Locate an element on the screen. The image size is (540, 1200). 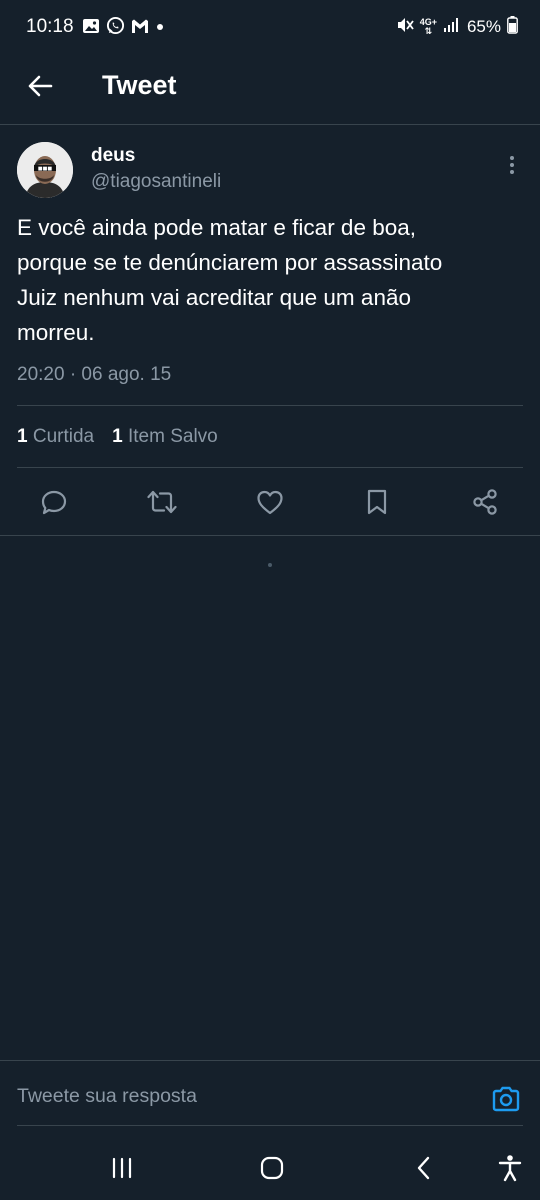
notification-icons is located at coordinates (123, 28).